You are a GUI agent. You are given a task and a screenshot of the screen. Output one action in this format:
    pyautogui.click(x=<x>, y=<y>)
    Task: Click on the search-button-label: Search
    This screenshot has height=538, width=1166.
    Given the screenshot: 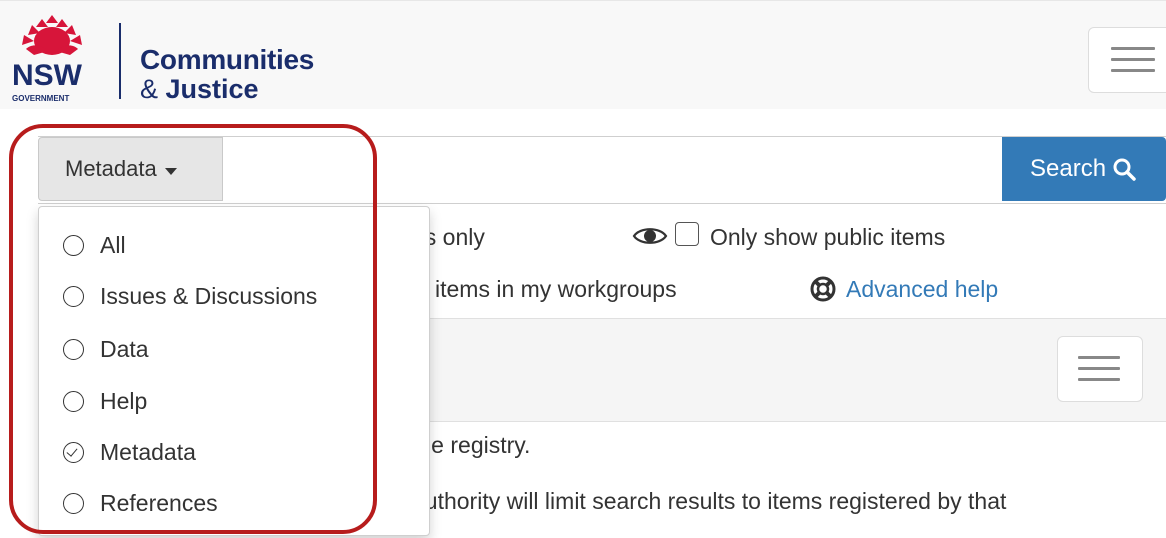 What is the action you would take?
    pyautogui.click(x=1068, y=168)
    